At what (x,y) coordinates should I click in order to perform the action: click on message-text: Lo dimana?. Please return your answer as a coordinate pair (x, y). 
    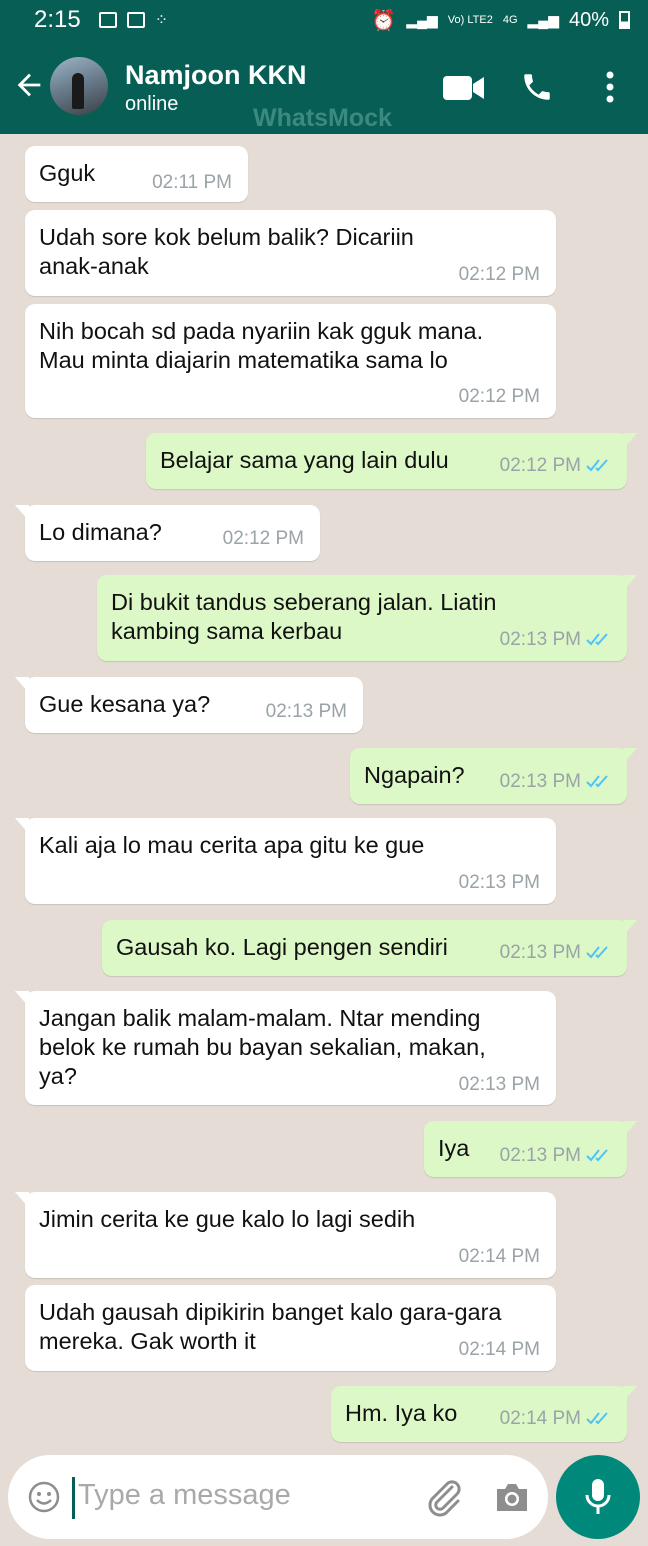
    Looking at the image, I should click on (100, 532).